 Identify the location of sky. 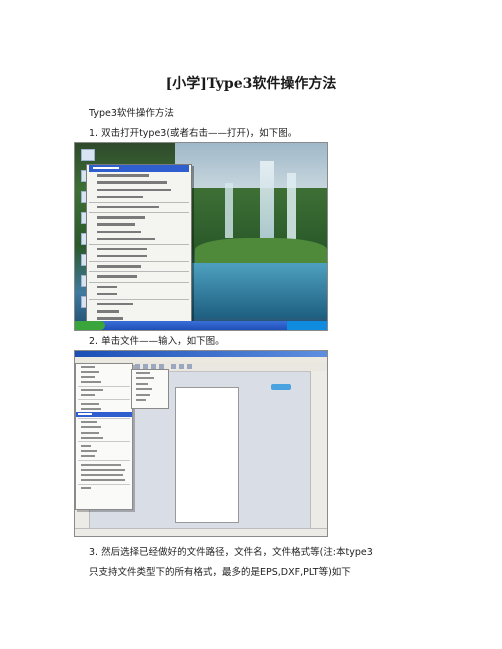
(251, 165).